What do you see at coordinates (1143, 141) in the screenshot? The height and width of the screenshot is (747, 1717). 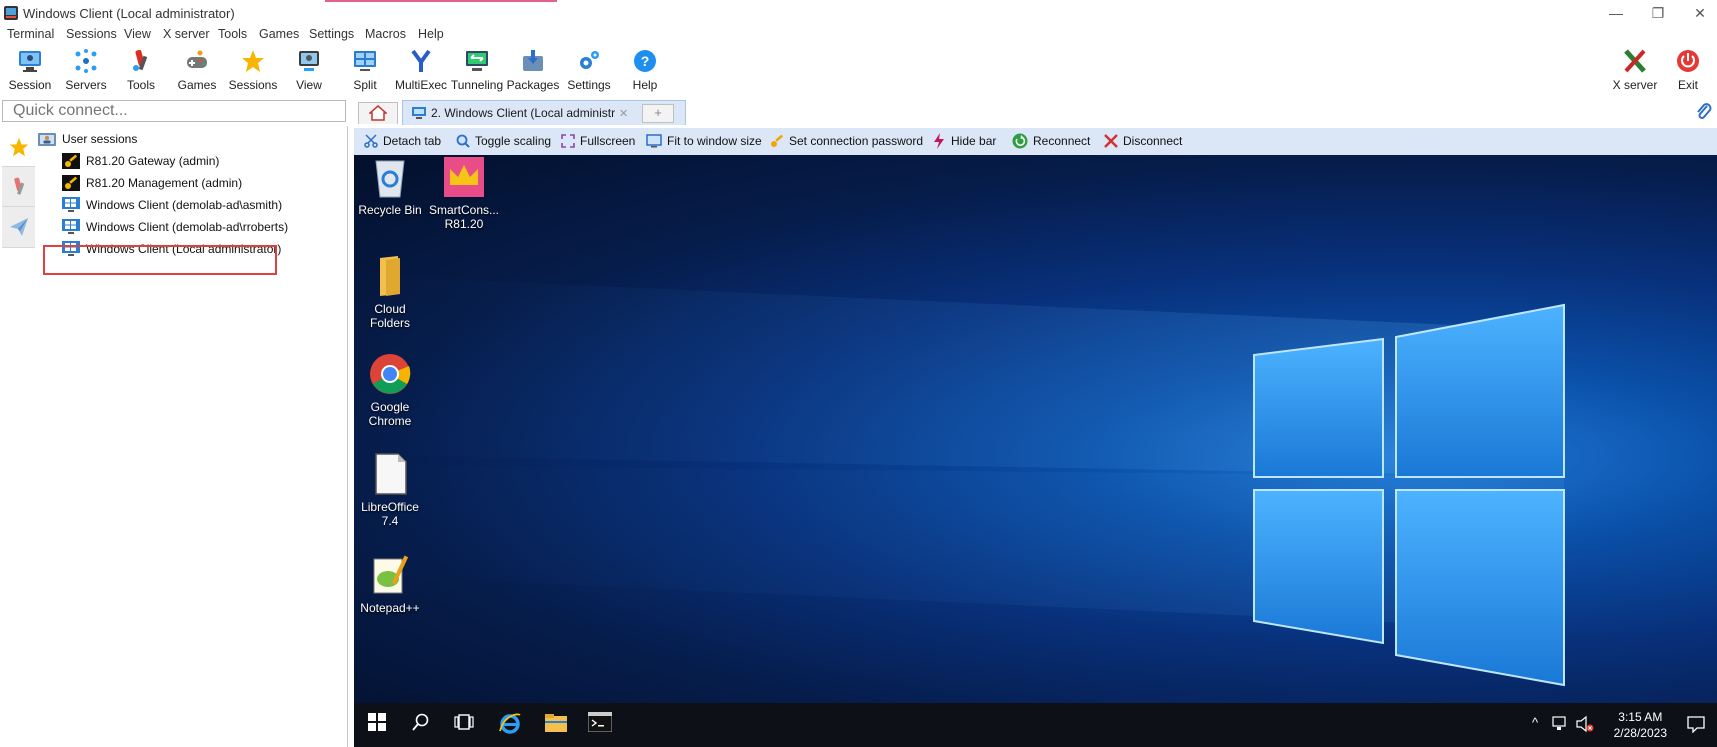 I see `disconnect-button: Disconnect` at bounding box center [1143, 141].